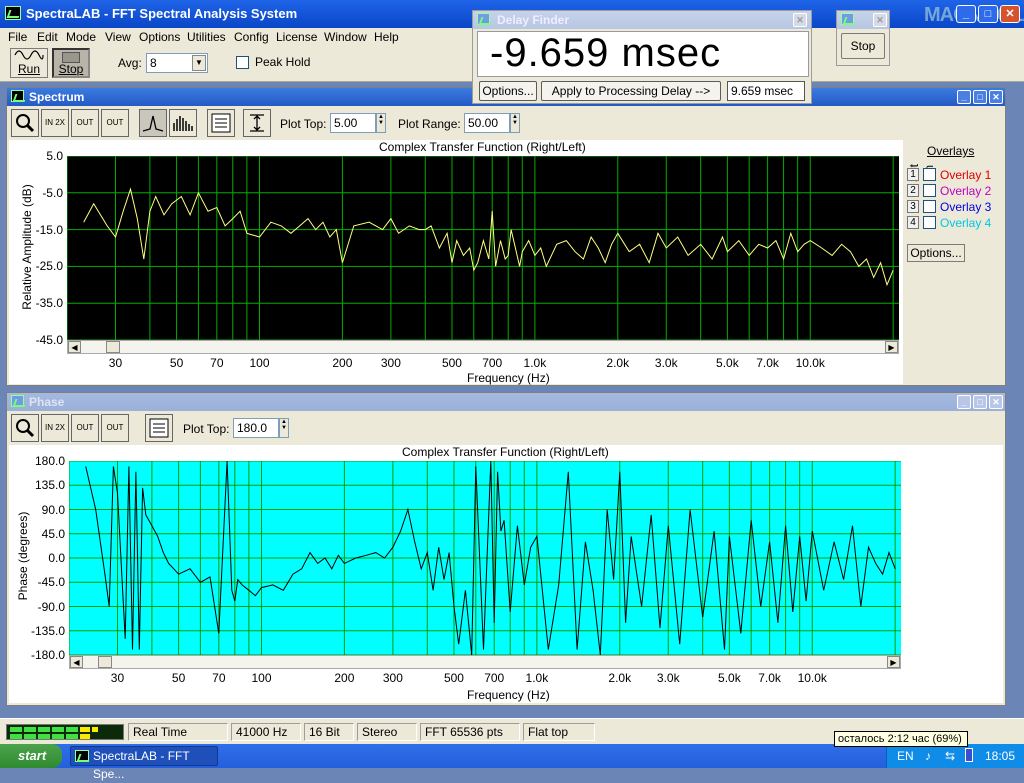 The height and width of the screenshot is (783, 1024). I want to click on x-tick-label: 70, so click(219, 678).